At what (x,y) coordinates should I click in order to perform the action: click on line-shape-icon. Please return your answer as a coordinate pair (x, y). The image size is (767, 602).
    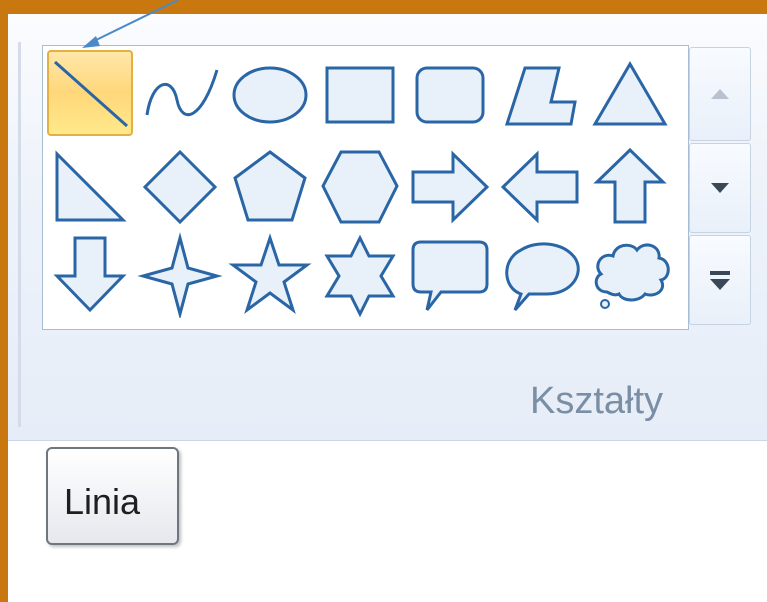
    Looking at the image, I should click on (91, 94).